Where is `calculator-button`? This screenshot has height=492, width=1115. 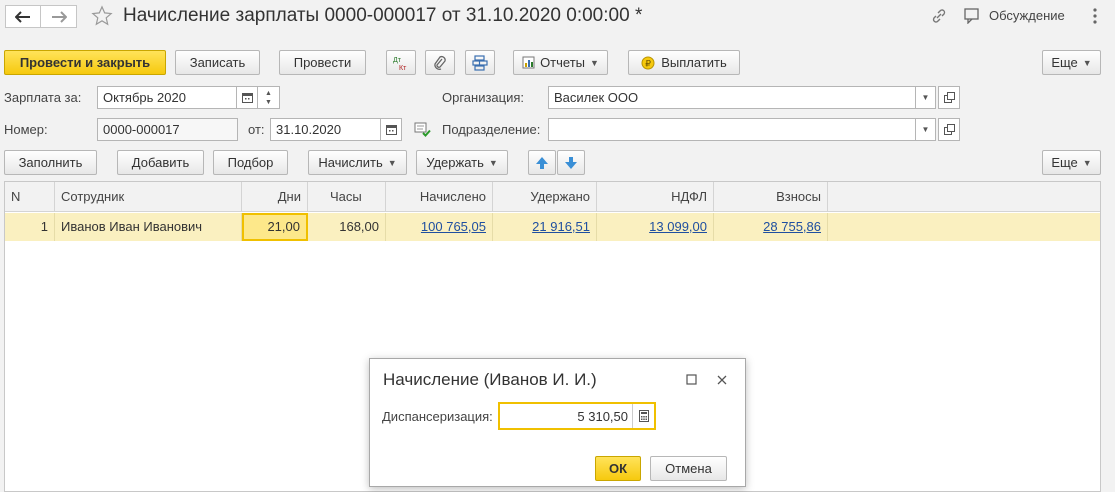
calculator-button is located at coordinates (643, 416).